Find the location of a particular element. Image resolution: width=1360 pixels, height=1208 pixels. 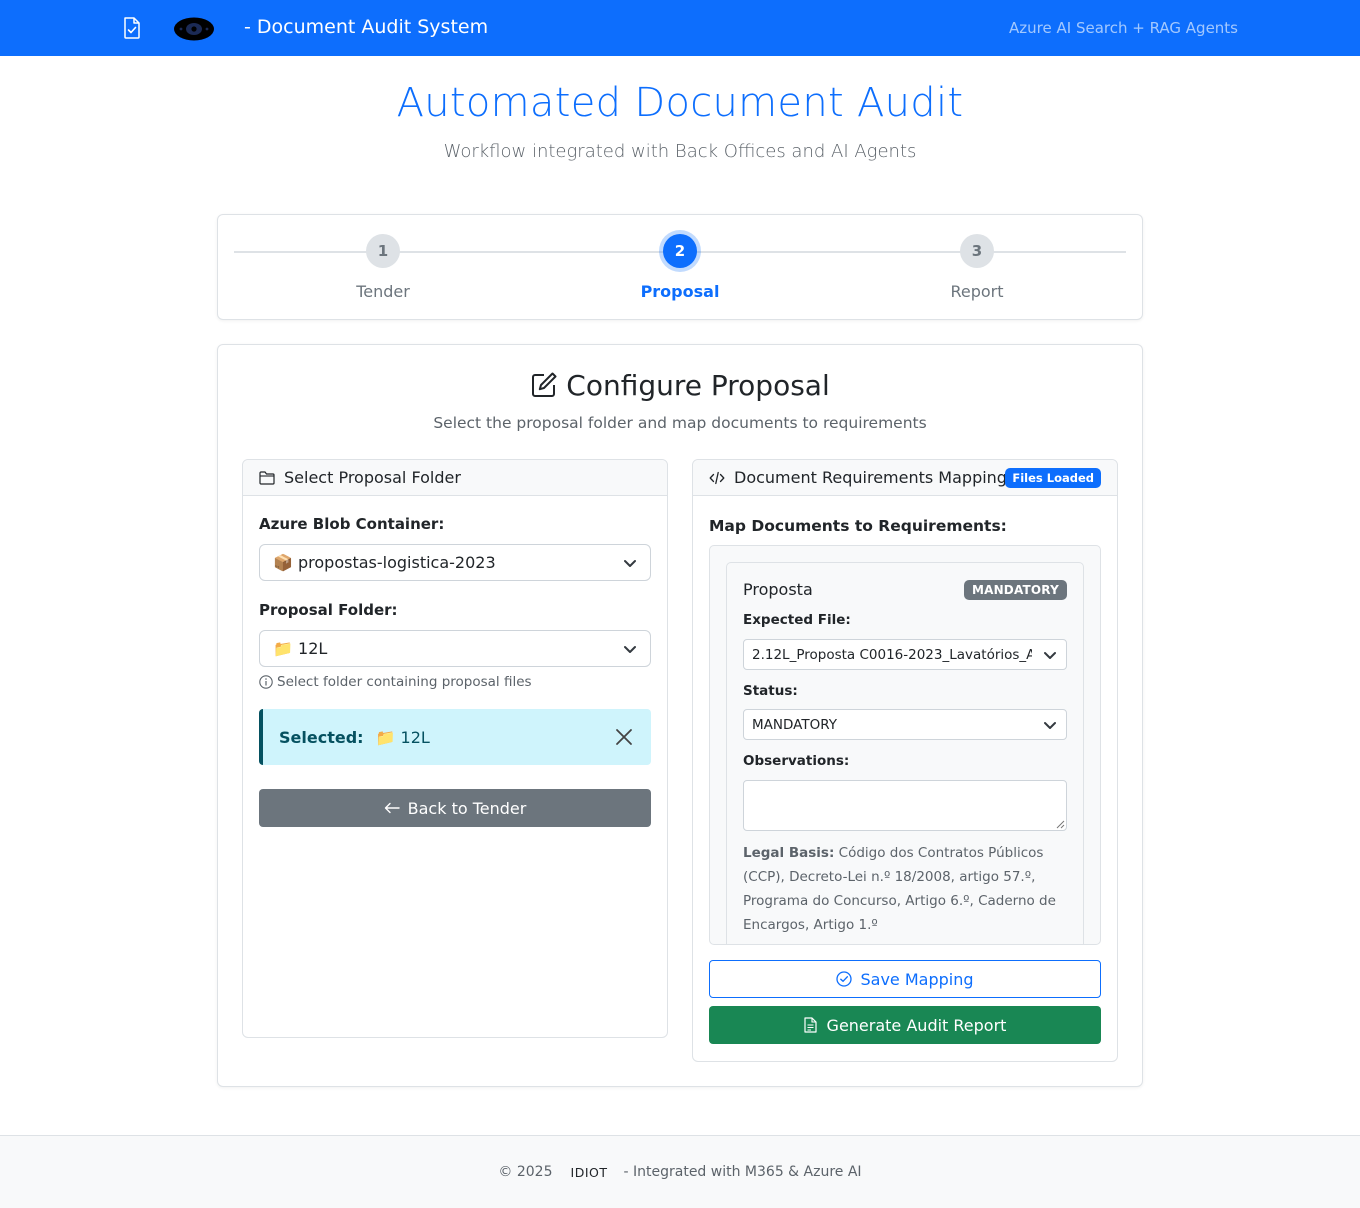

step-proposal: 2 Proposal is located at coordinates (680, 267).